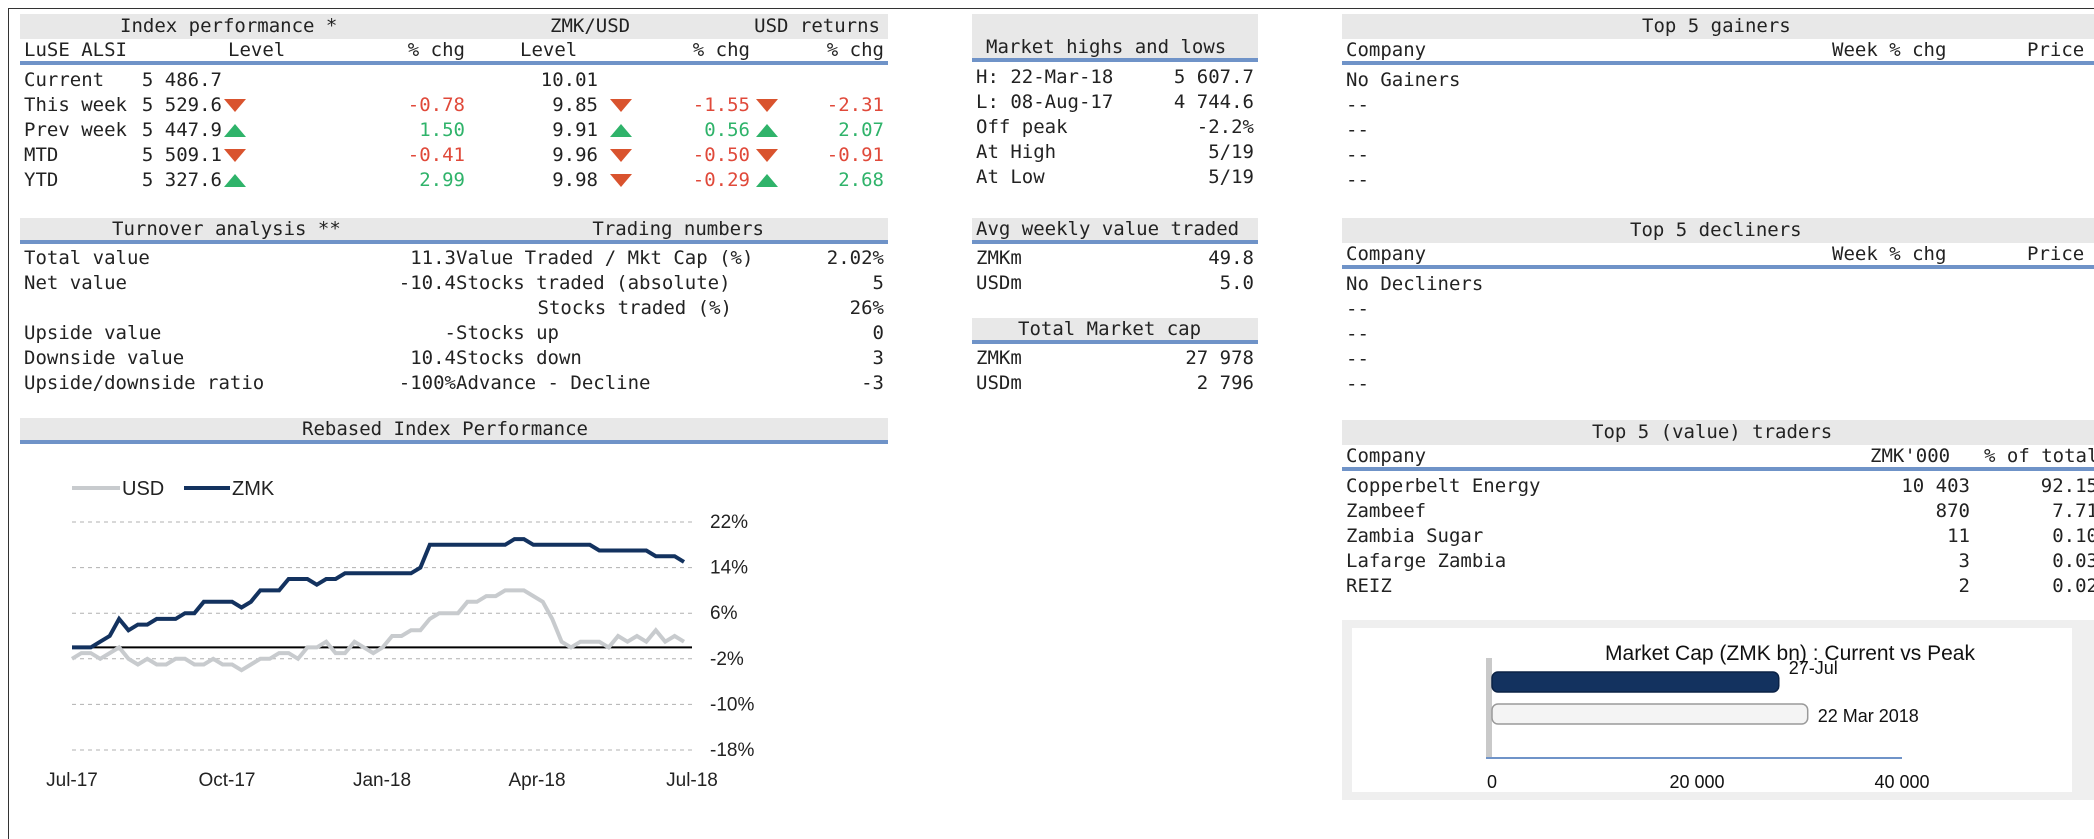 The image size is (2094, 839). What do you see at coordinates (41, 180) in the screenshot?
I see `performance-label: YTD` at bounding box center [41, 180].